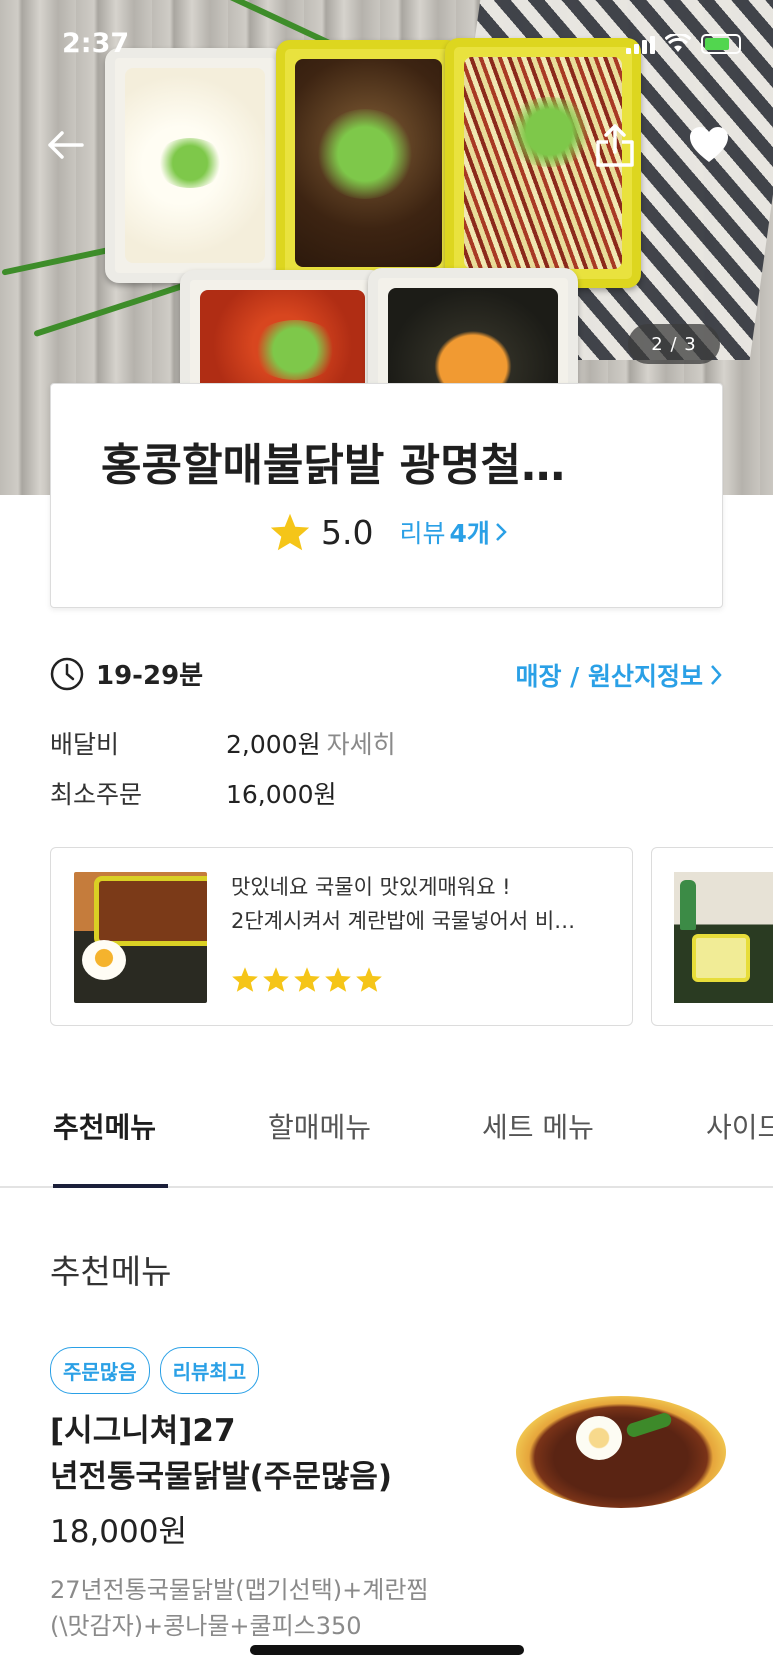 The image size is (773, 1674). I want to click on menu-item-name-line: 년전통국물닭발(주문많음), so click(221, 1477).